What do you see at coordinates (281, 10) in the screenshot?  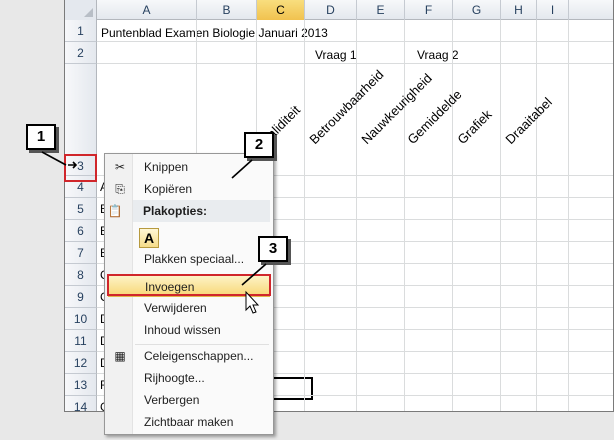 I see `column-header-c: C` at bounding box center [281, 10].